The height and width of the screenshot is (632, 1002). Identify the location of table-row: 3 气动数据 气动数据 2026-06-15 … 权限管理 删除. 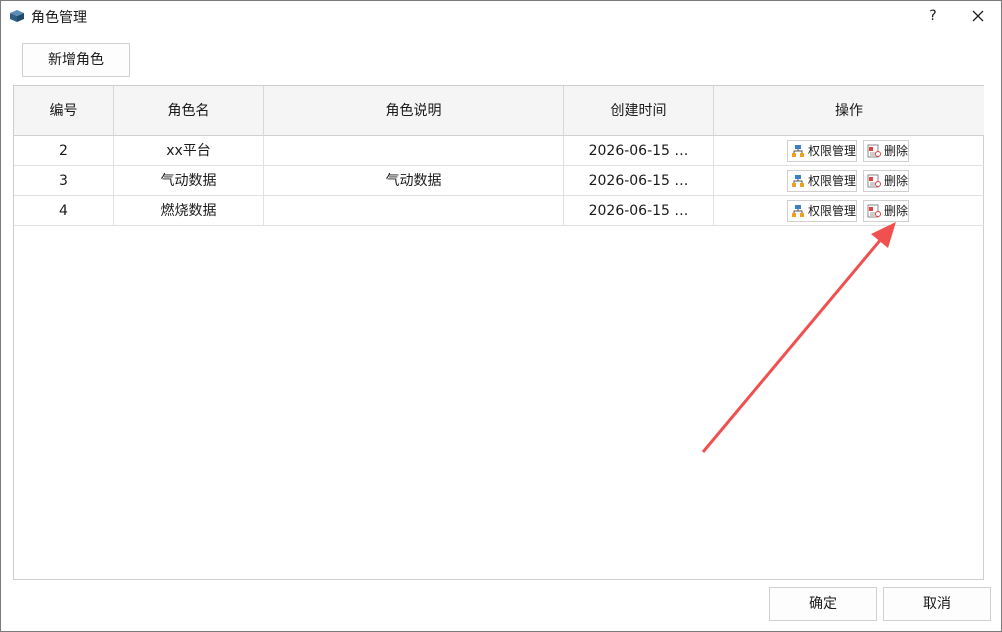
(499, 181).